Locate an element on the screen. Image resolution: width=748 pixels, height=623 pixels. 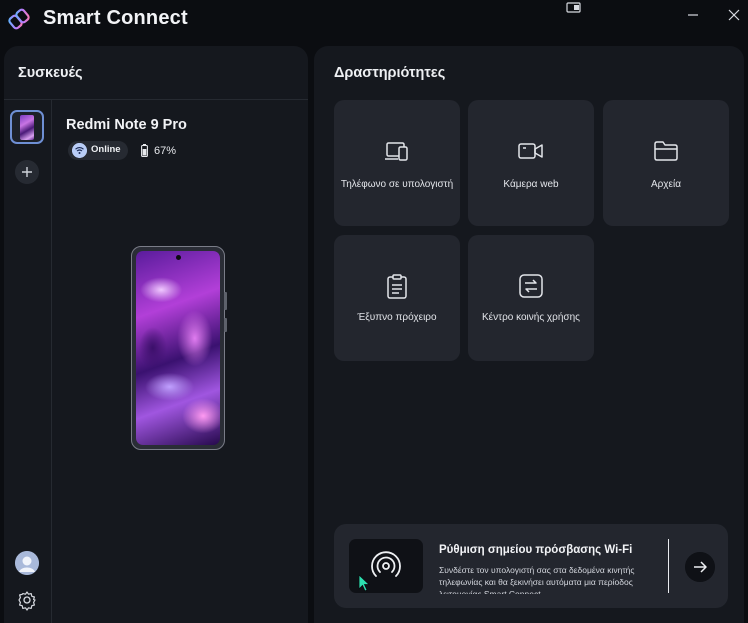
arrow-right-icon is located at coordinates (700, 567).